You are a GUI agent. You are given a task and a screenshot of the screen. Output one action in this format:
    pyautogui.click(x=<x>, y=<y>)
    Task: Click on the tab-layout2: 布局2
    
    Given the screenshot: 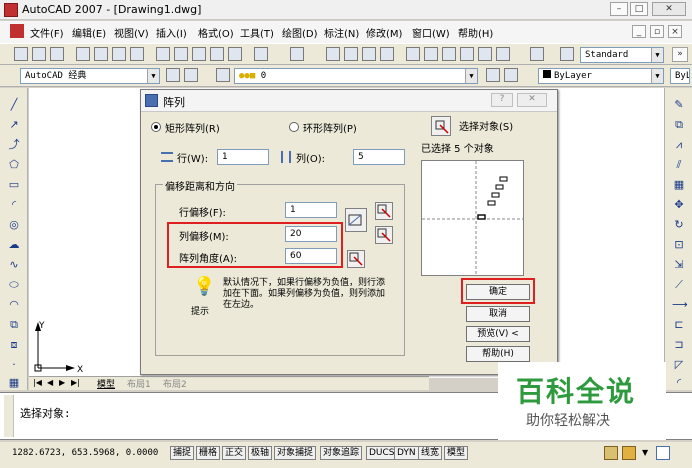 What is the action you would take?
    pyautogui.click(x=175, y=383)
    